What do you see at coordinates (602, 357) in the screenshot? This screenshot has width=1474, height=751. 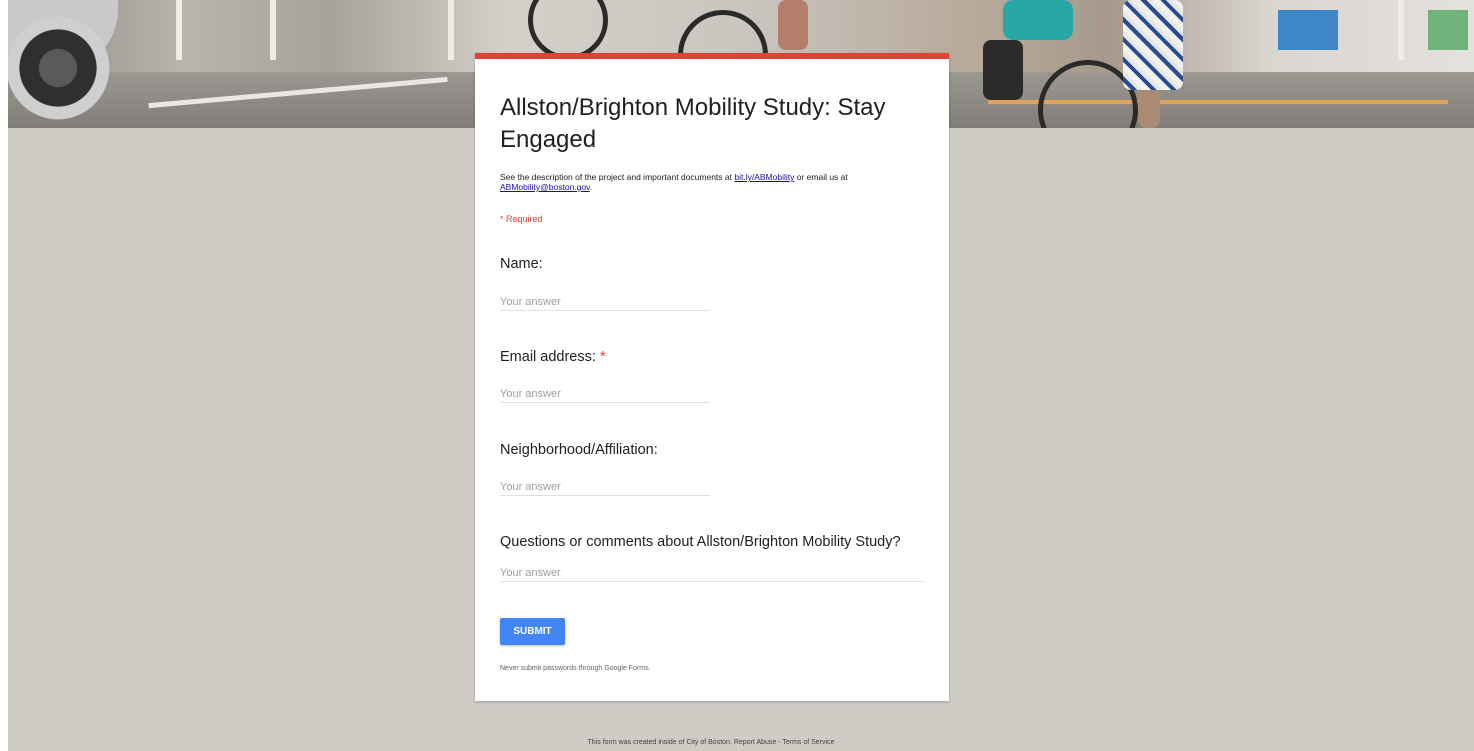 I see `required-asterisk: *` at bounding box center [602, 357].